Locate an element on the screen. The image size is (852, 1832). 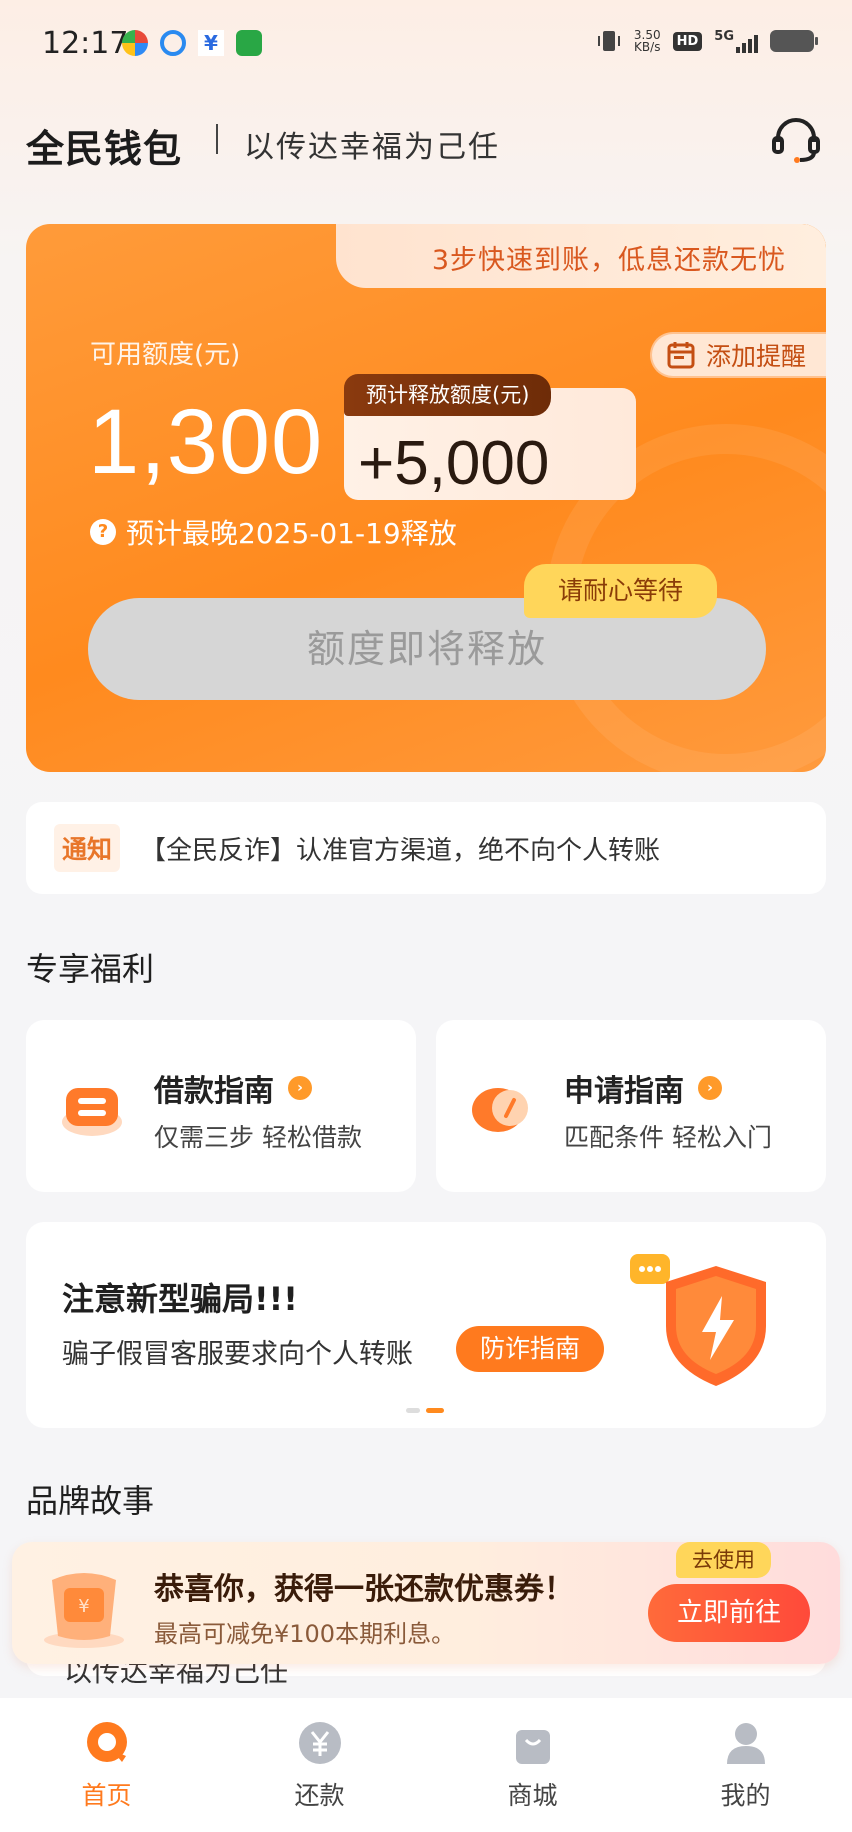
shield-lightning-icon is located at coordinates (698, 1320).